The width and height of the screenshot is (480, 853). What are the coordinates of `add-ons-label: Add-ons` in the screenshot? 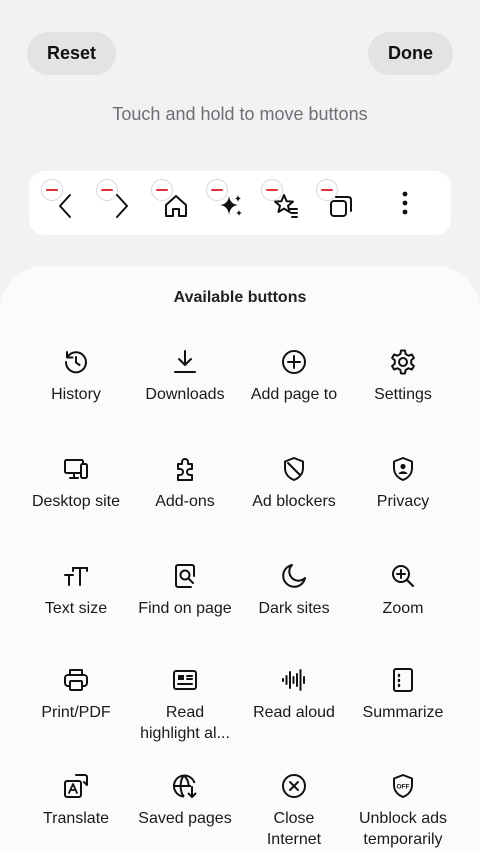 It's located at (185, 501).